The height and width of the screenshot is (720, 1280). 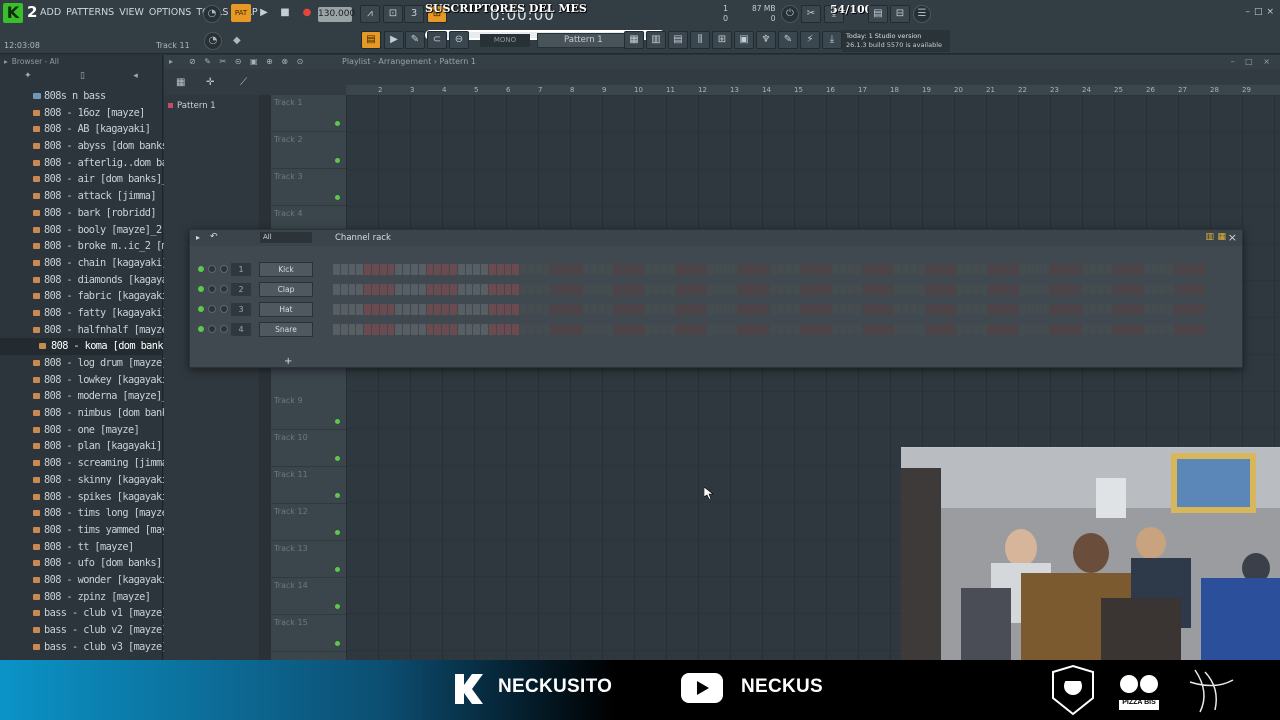 What do you see at coordinates (212, 289) in the screenshot?
I see `pan-knob-icon` at bounding box center [212, 289].